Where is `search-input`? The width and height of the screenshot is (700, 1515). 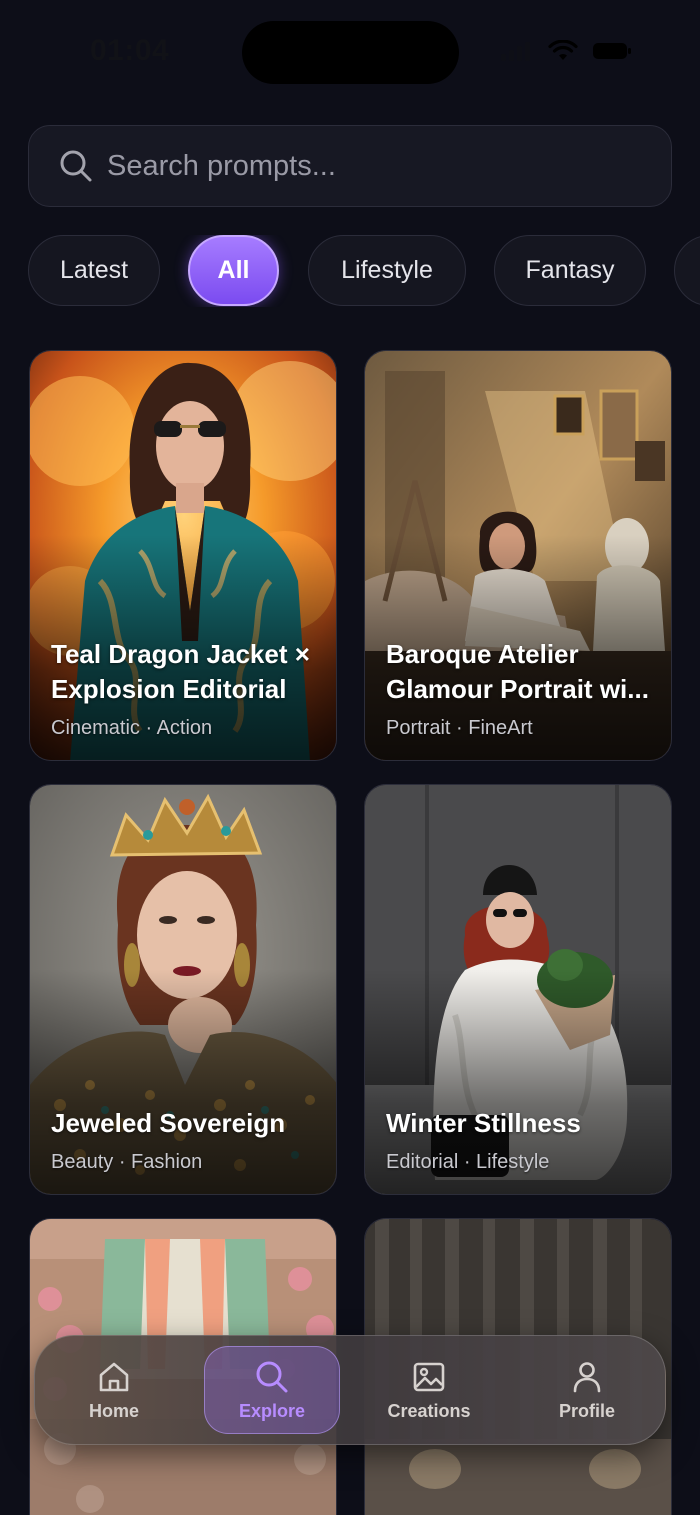
search-input is located at coordinates (367, 166).